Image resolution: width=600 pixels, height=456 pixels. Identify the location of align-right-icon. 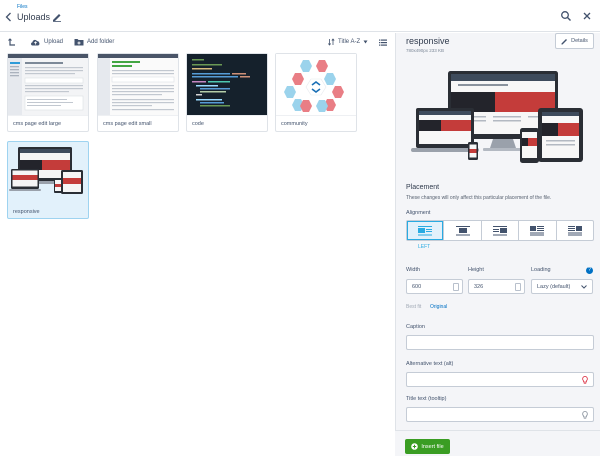
(500, 230).